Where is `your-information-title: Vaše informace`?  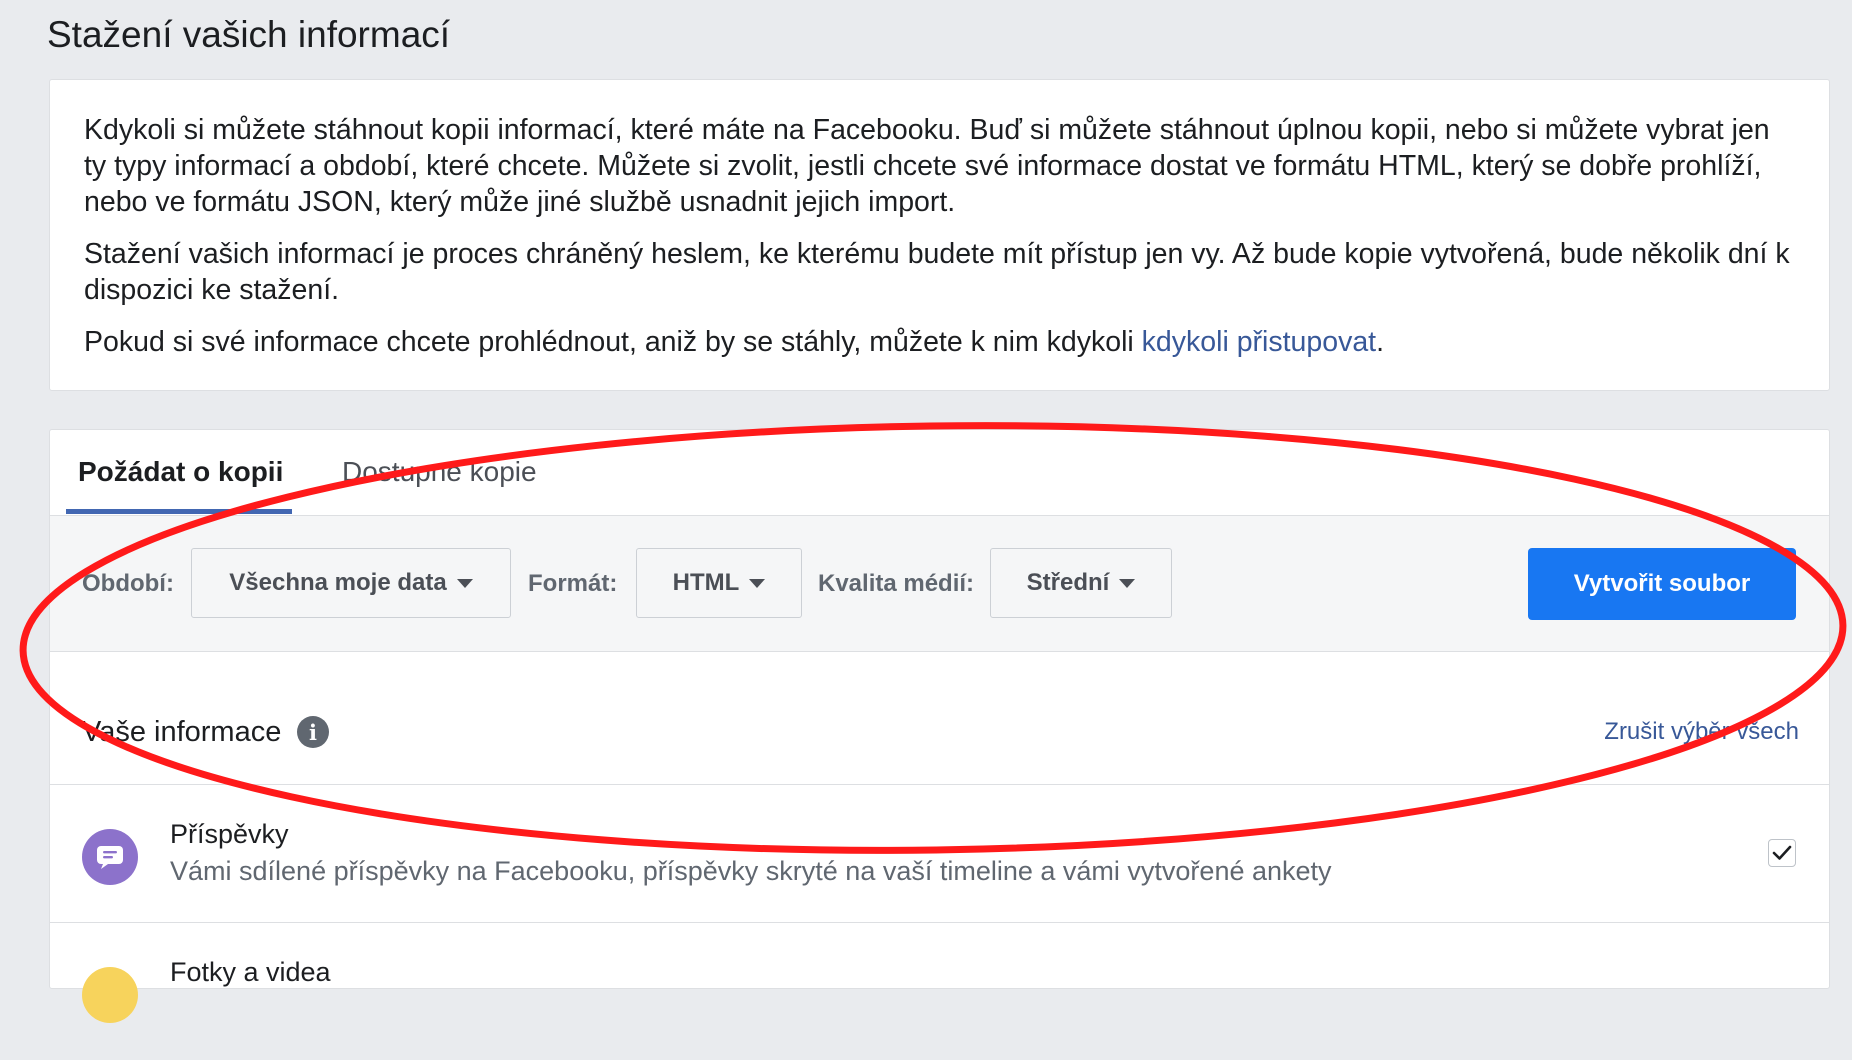
your-information-title: Vaše informace is located at coordinates (182, 732).